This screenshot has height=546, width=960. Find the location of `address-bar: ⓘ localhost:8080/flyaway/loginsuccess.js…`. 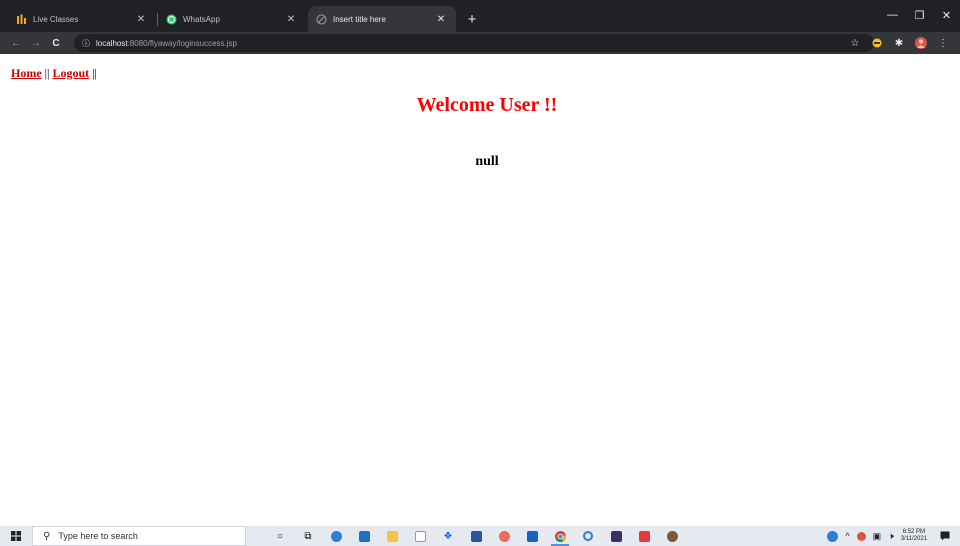

address-bar: ⓘ localhost:8080/flyaway/loginsuccess.js… is located at coordinates (474, 43).